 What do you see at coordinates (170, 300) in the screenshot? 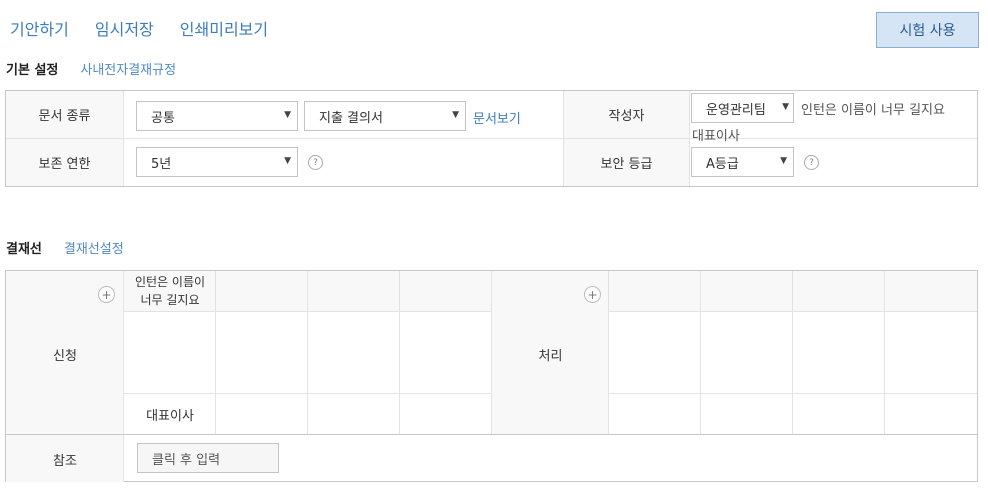
I see `approver-name-line2: 너무 길지요` at bounding box center [170, 300].